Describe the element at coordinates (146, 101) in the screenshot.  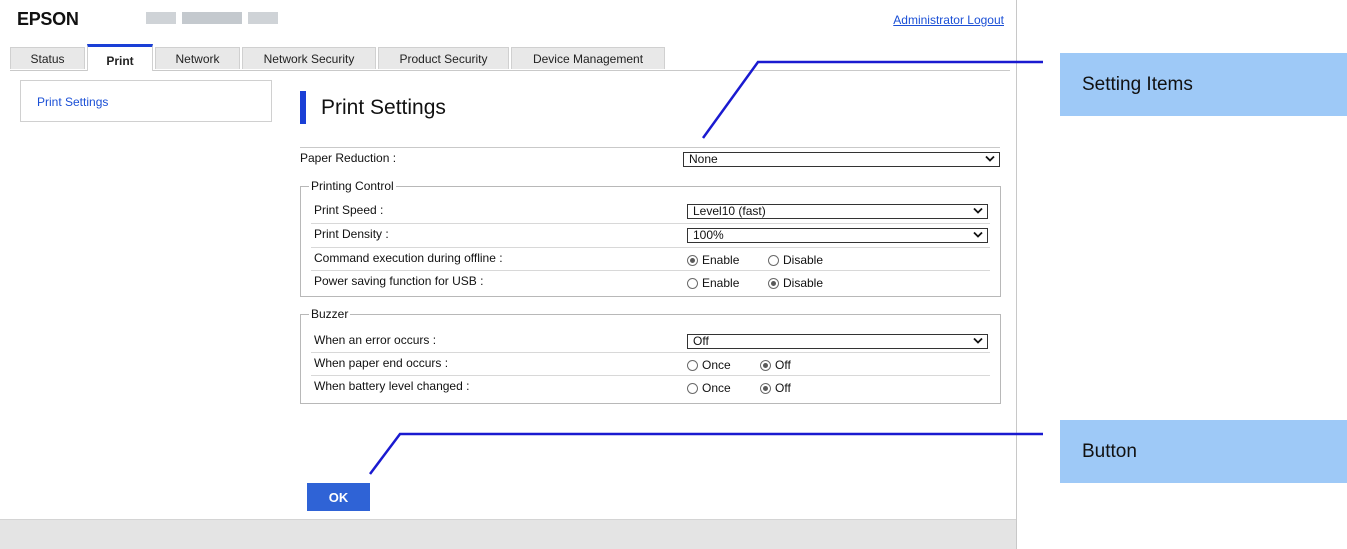
I see `sidebar: Print Settings` at that location.